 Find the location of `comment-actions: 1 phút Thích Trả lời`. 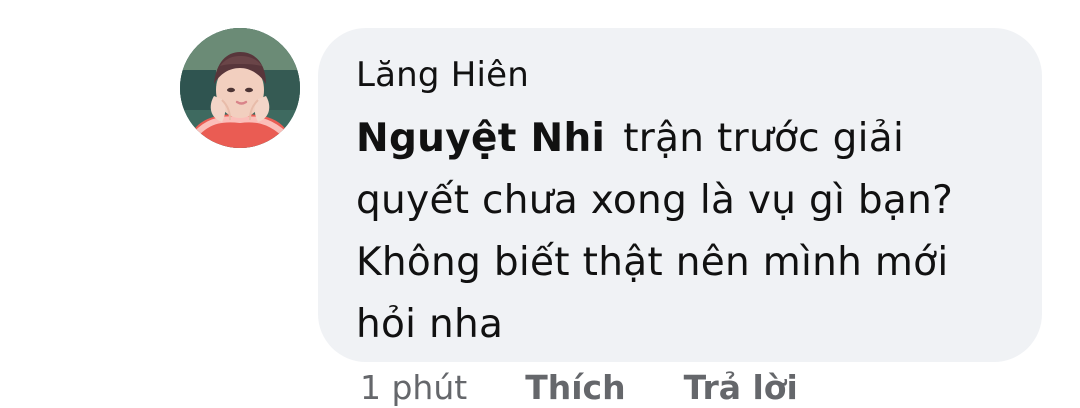

comment-actions: 1 phút Thích Trả lời is located at coordinates (579, 388).